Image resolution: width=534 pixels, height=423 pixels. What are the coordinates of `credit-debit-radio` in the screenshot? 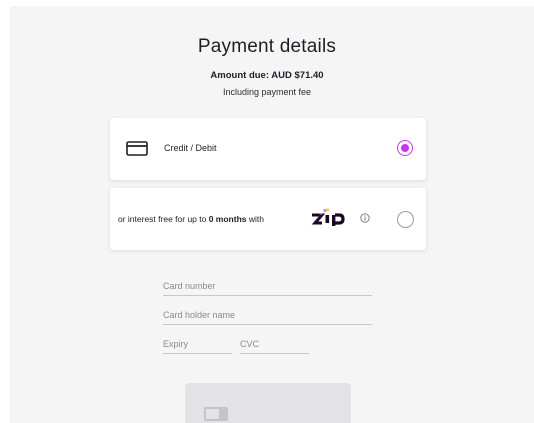 It's located at (405, 148).